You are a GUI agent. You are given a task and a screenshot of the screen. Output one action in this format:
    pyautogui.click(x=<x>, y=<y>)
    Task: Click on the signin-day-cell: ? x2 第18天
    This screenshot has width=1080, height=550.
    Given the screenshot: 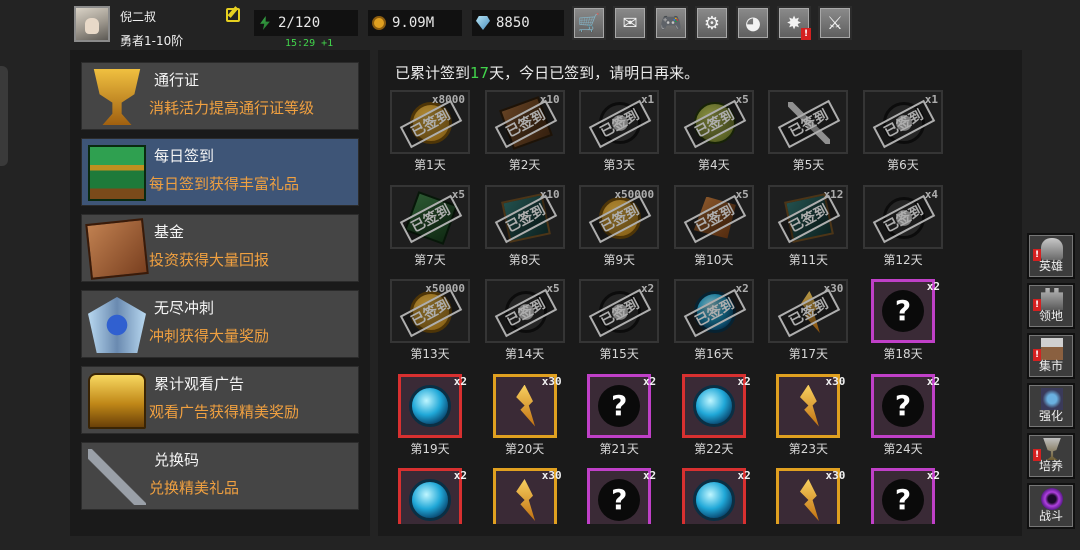 What is the action you would take?
    pyautogui.click(x=903, y=322)
    